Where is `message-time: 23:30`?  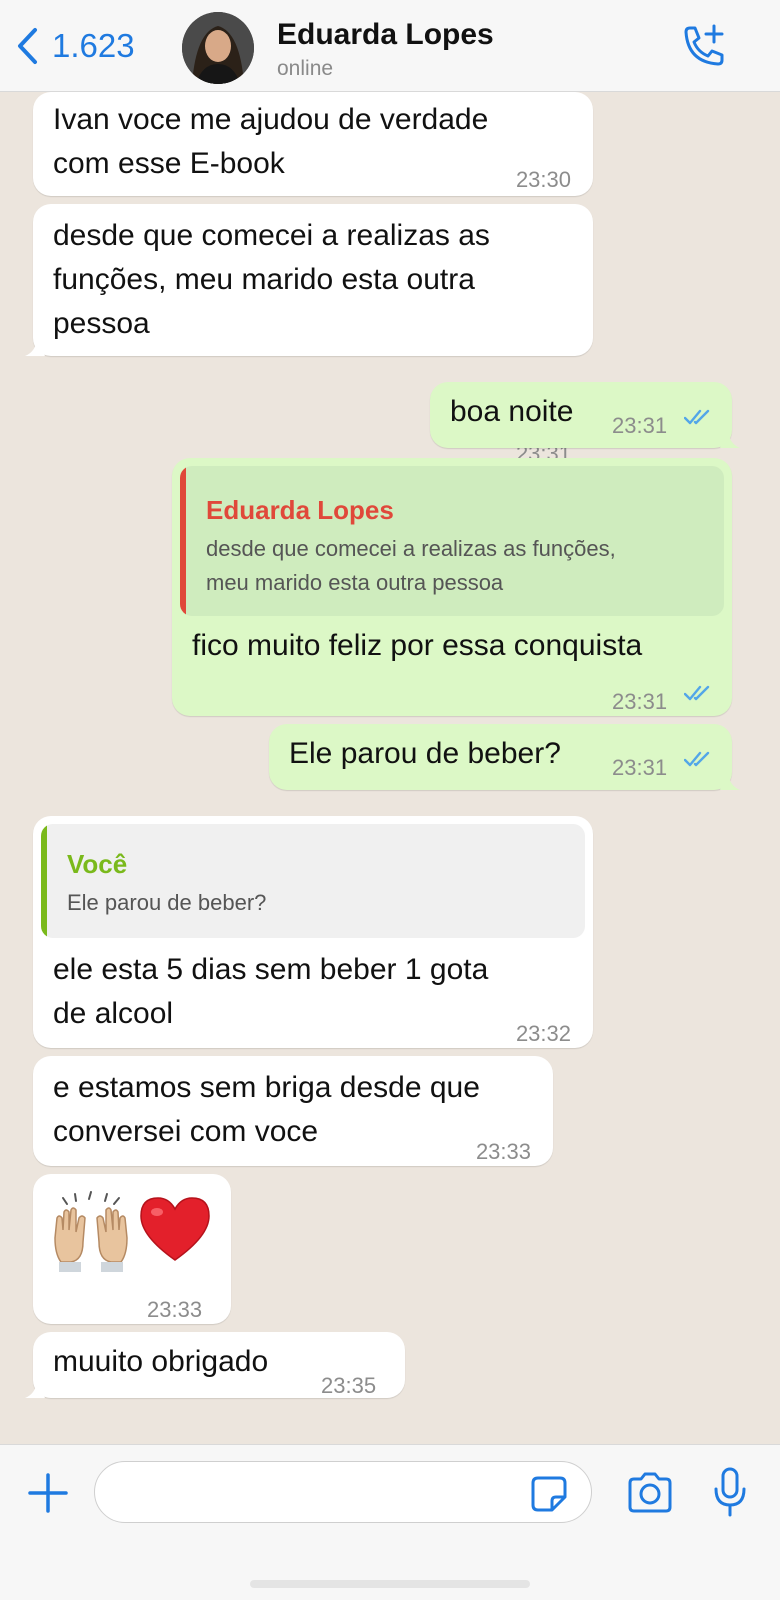
message-time: 23:30 is located at coordinates (543, 179).